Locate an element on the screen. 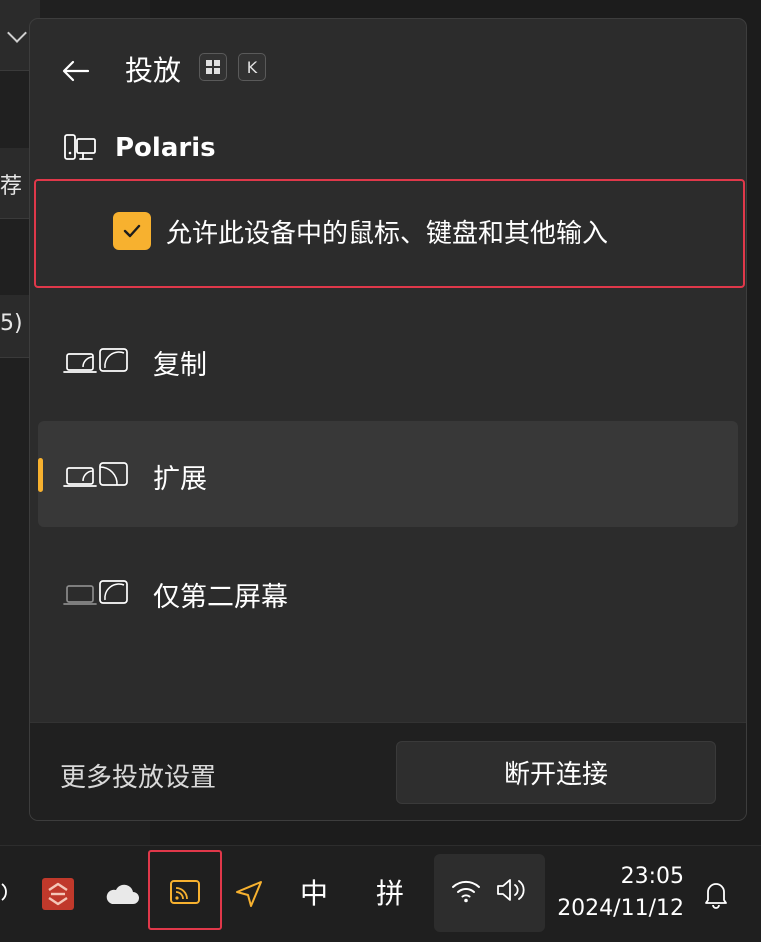  bell-icon is located at coordinates (716, 894).